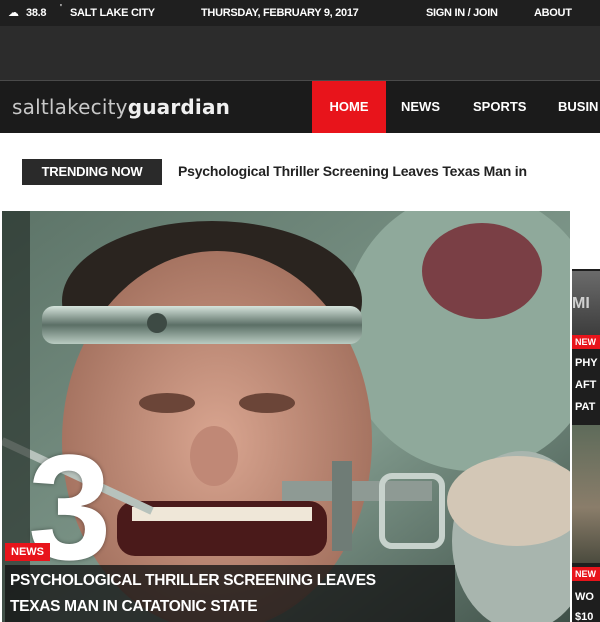  What do you see at coordinates (349, 107) in the screenshot?
I see `nav-item-home: HOME` at bounding box center [349, 107].